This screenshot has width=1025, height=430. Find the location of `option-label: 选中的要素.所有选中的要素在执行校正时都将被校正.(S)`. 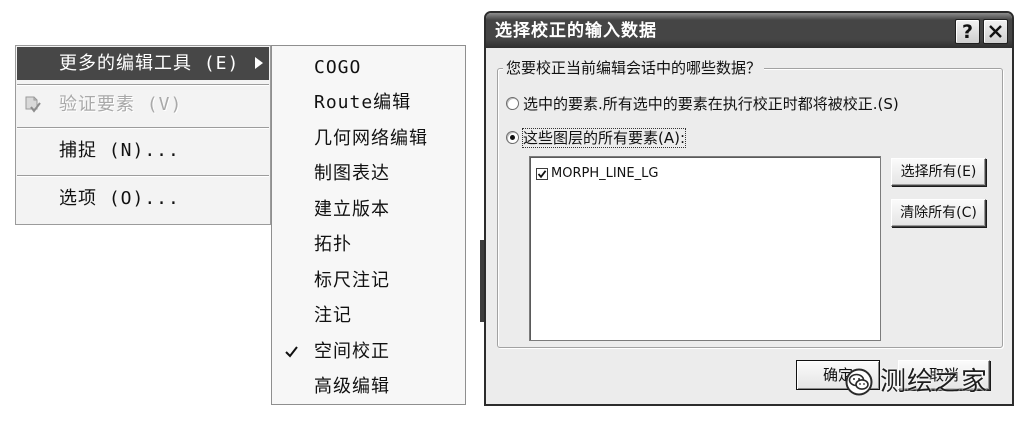

option-label: 选中的要素.所有选中的要素在执行校正时都将被校正.(S) is located at coordinates (711, 104).